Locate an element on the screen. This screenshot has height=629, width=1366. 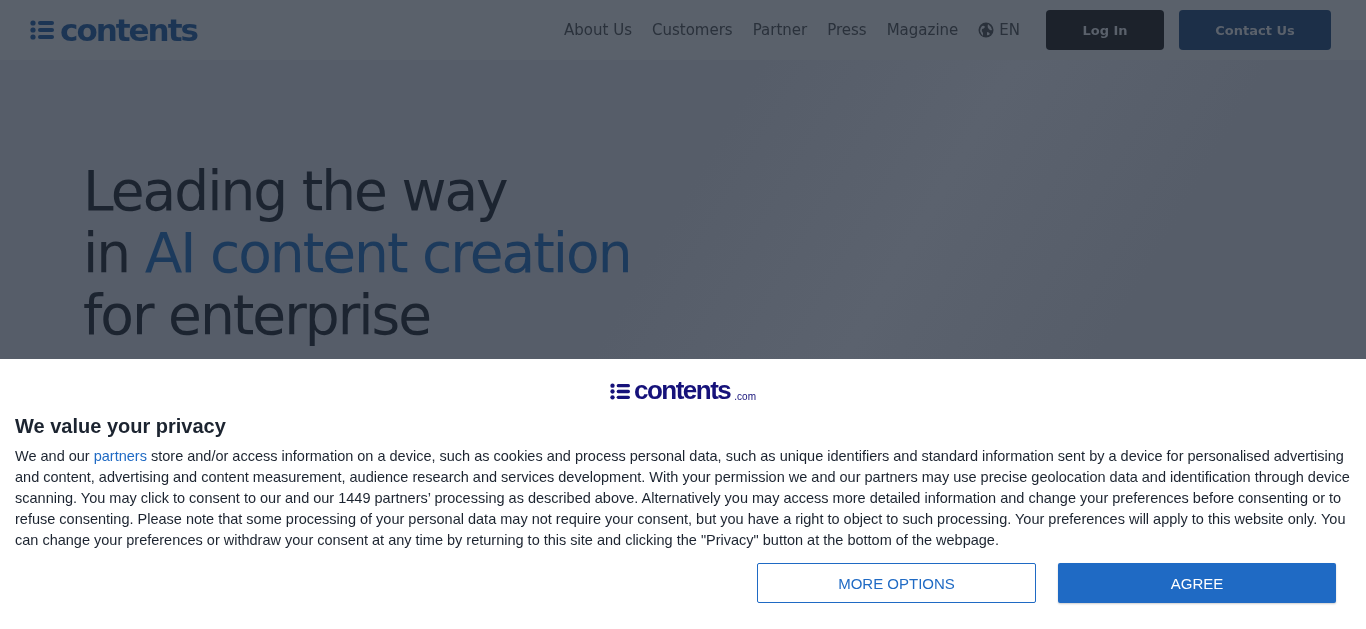
consent-title: We value your privacy is located at coordinates (121, 426).